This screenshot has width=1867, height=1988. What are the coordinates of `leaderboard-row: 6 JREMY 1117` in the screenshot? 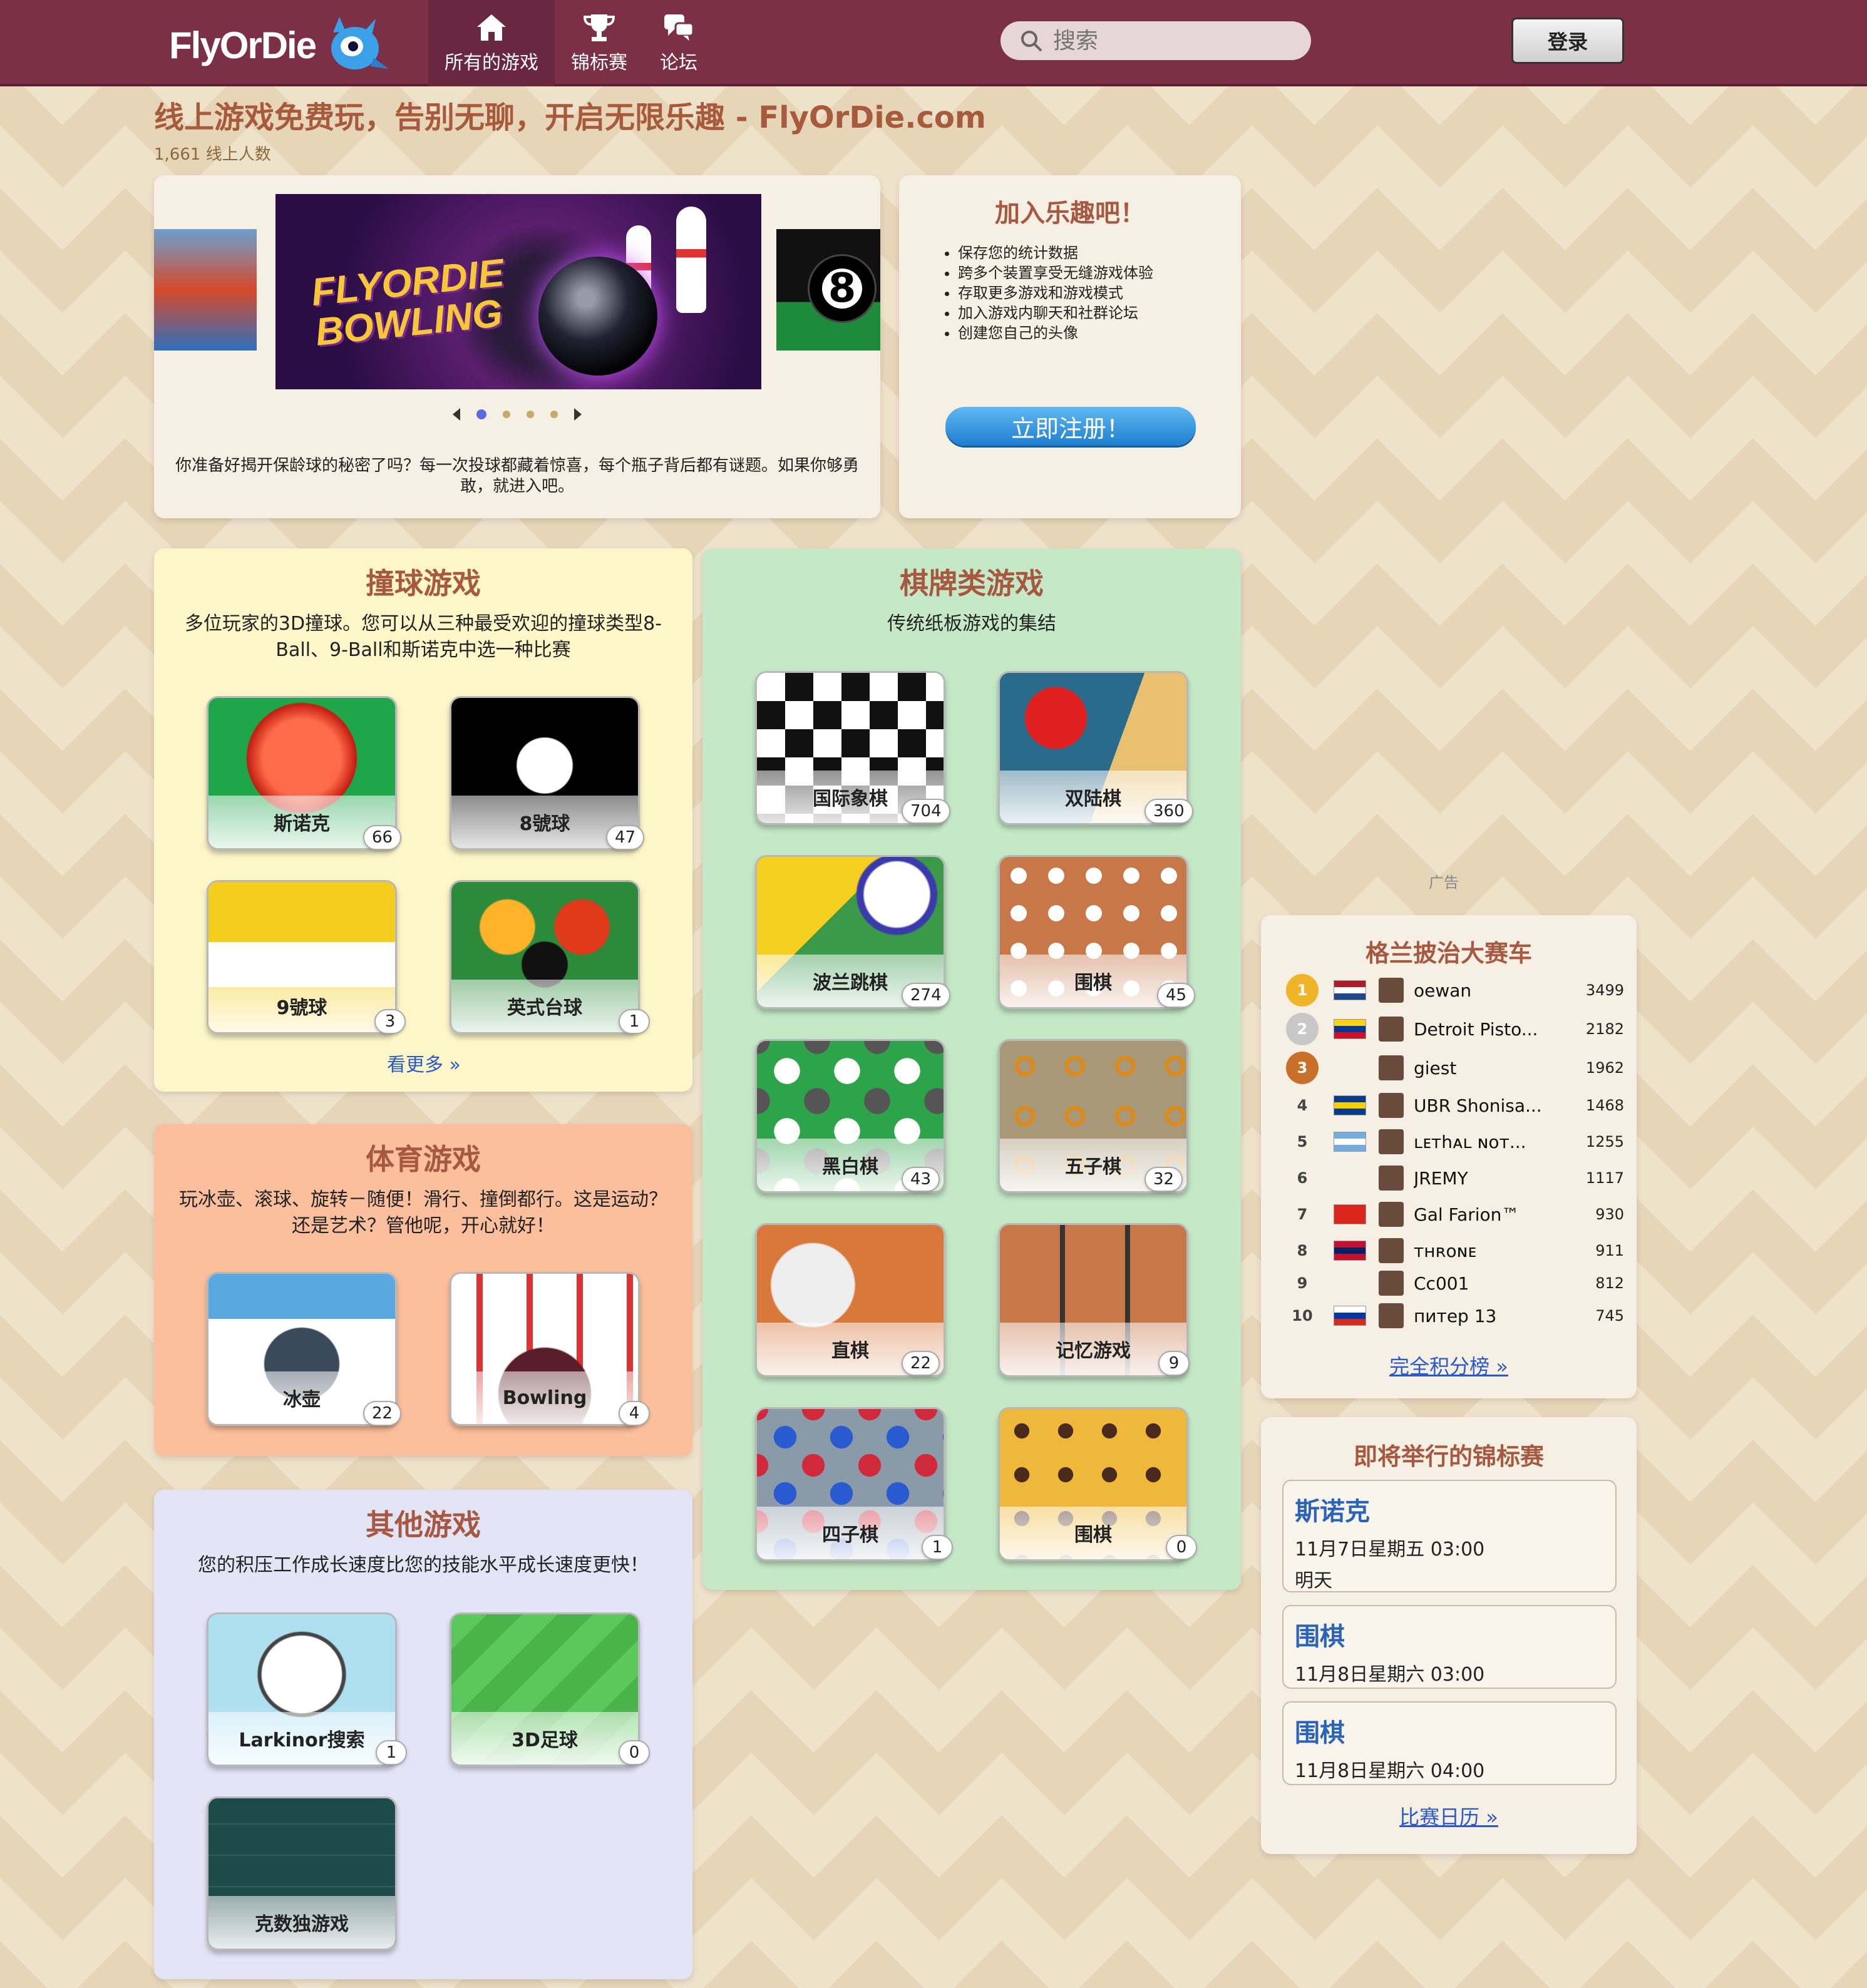 It's located at (1455, 1178).